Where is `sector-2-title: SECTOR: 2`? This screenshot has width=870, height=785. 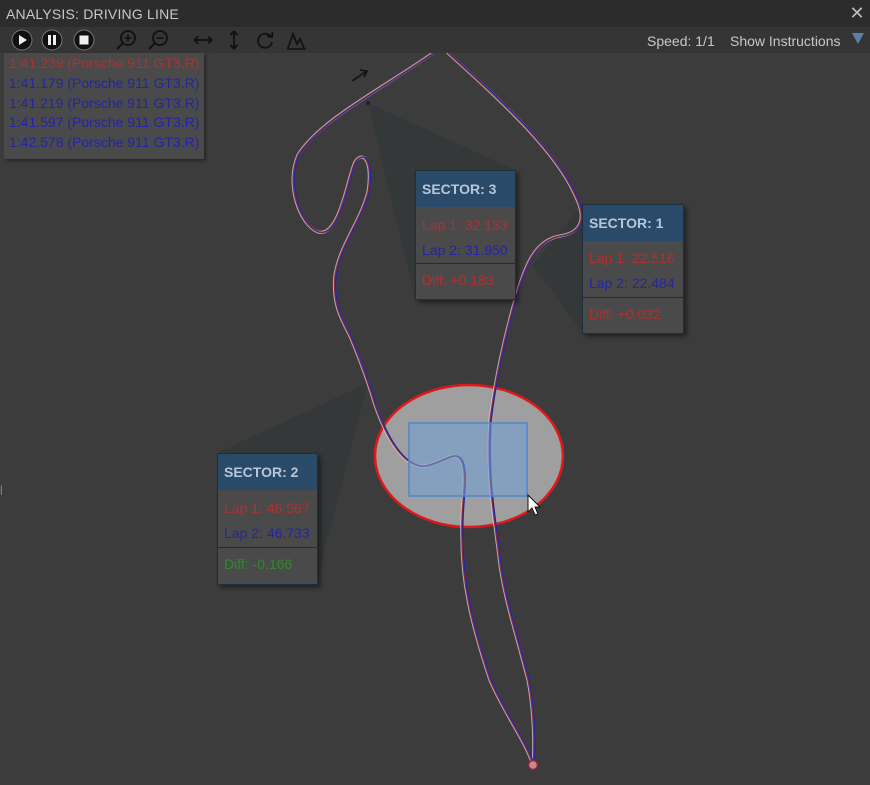 sector-2-title: SECTOR: 2 is located at coordinates (267, 472).